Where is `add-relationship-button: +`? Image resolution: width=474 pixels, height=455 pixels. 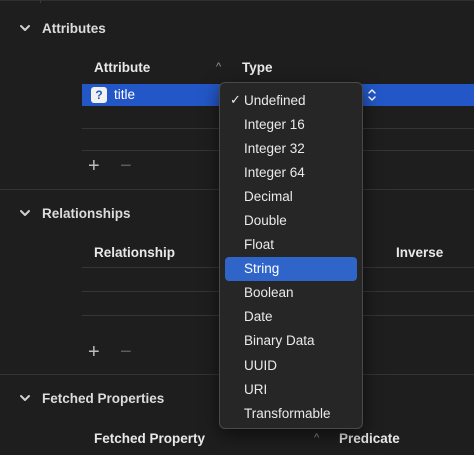
add-relationship-button: + is located at coordinates (94, 352).